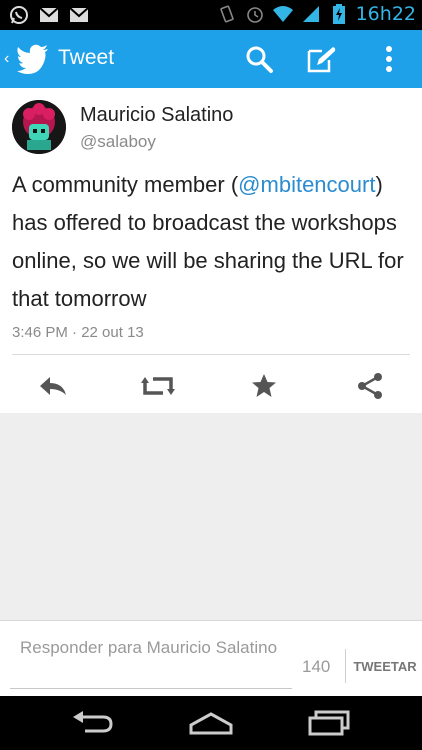  Describe the element at coordinates (78, 332) in the screenshot. I see `tweet-timestamp: 3:46 PM · 22 out 13` at that location.